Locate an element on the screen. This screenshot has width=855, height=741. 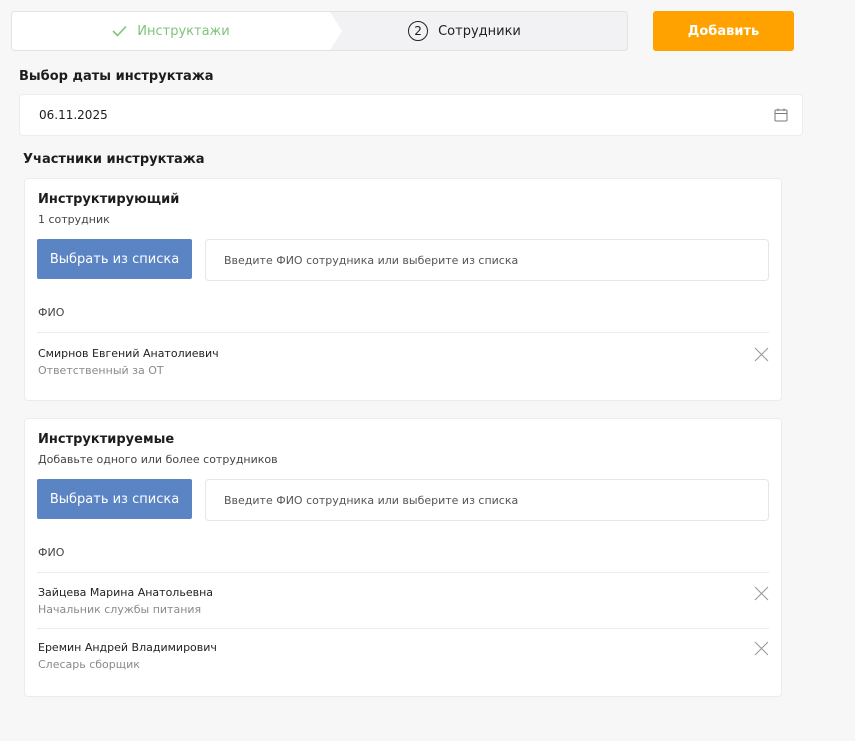
instructor-count: 1 сотрудник is located at coordinates (74, 219).